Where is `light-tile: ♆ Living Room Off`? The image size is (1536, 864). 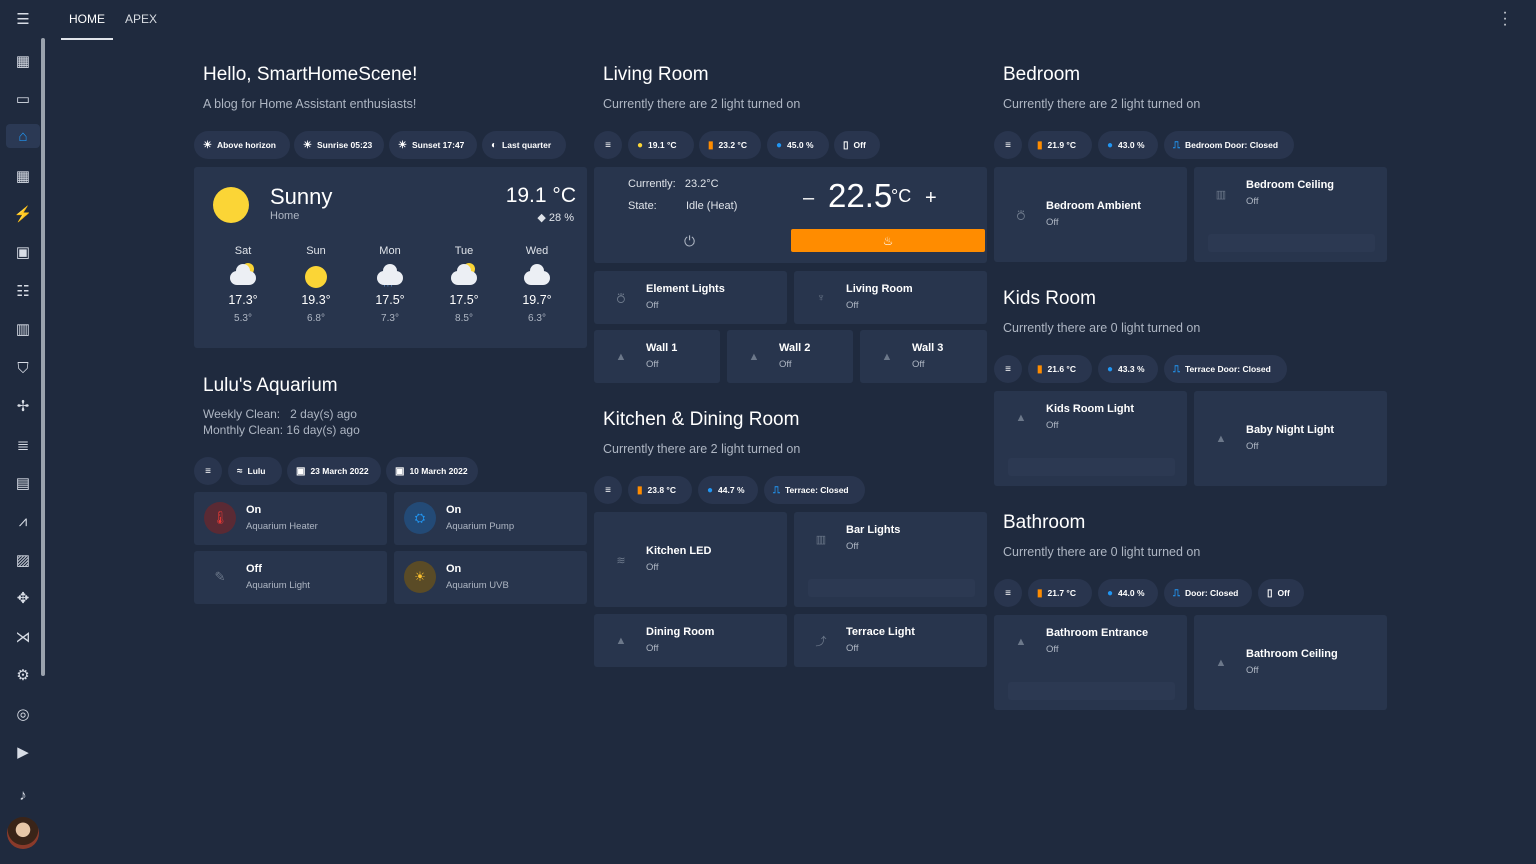 light-tile: ♆ Living Room Off is located at coordinates (890, 297).